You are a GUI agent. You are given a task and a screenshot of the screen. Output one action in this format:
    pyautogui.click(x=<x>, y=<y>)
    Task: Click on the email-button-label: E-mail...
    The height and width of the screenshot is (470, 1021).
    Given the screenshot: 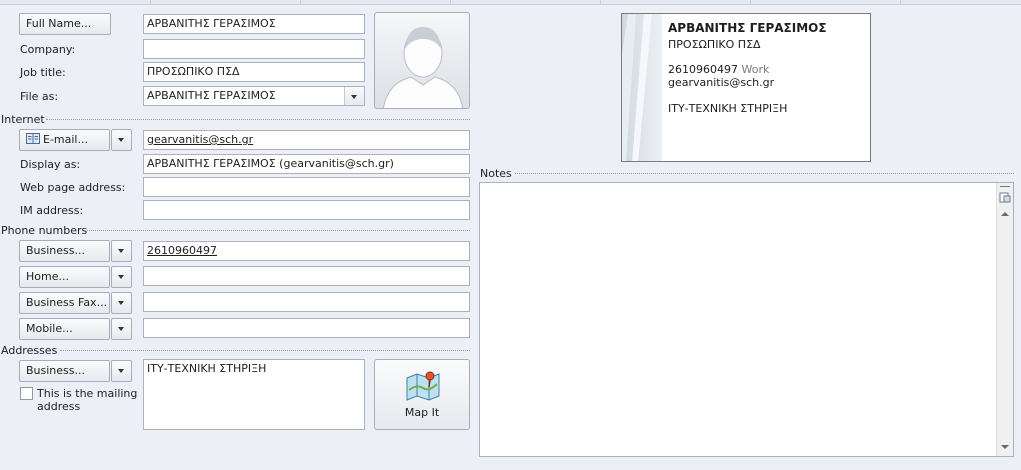 What is the action you would take?
    pyautogui.click(x=65, y=139)
    